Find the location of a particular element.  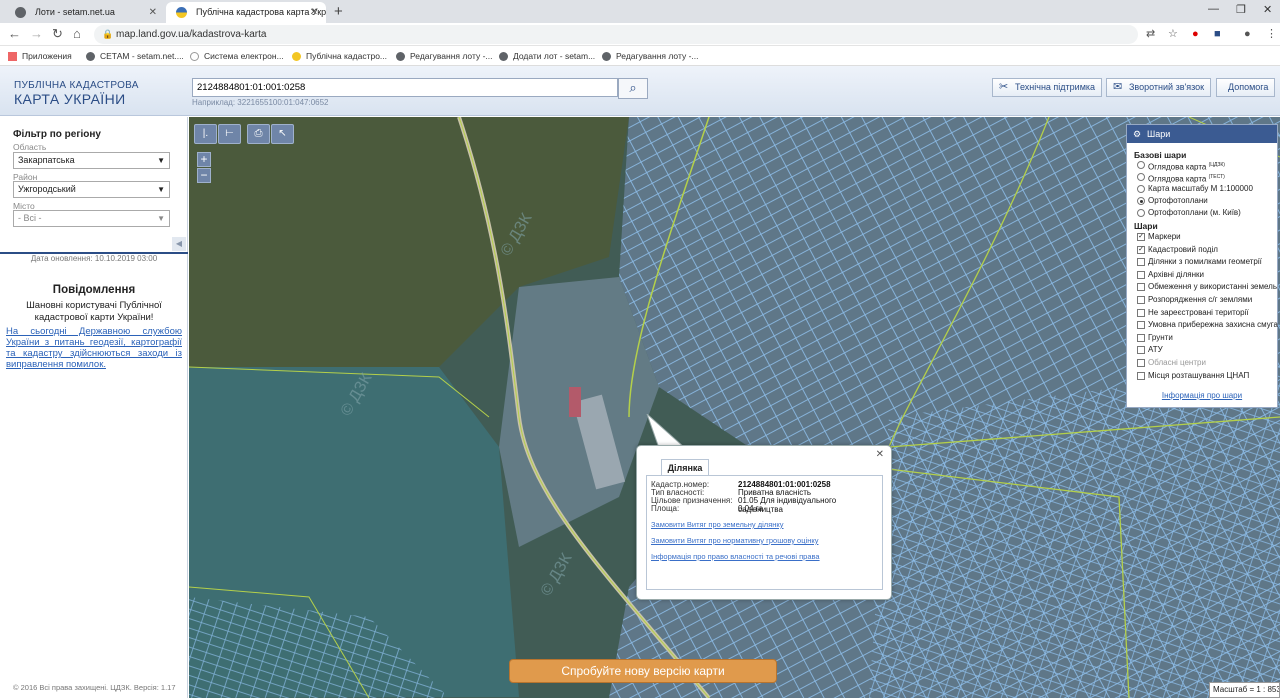

overlay-layers-title: Шари is located at coordinates (1146, 226).